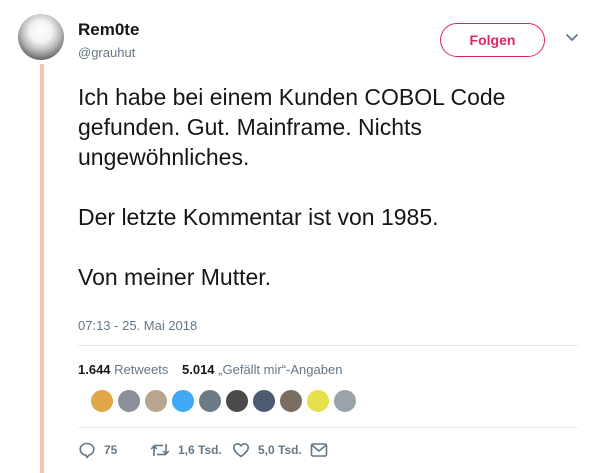 The height and width of the screenshot is (473, 610). I want to click on liker-avatars, so click(225, 402).